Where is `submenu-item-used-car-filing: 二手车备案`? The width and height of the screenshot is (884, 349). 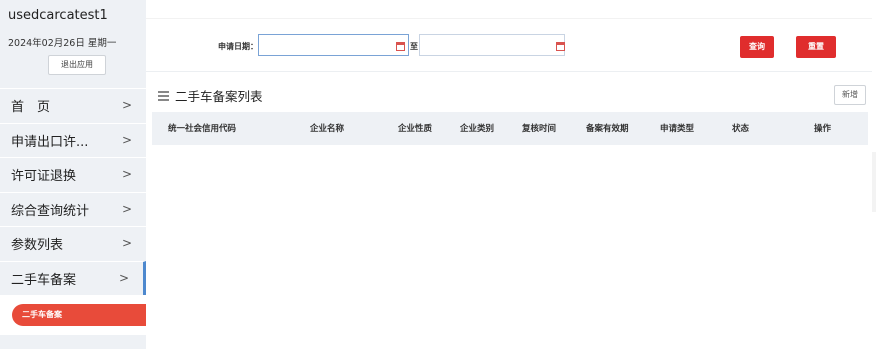
submenu-item-used-car-filing: 二手车备案 is located at coordinates (79, 315).